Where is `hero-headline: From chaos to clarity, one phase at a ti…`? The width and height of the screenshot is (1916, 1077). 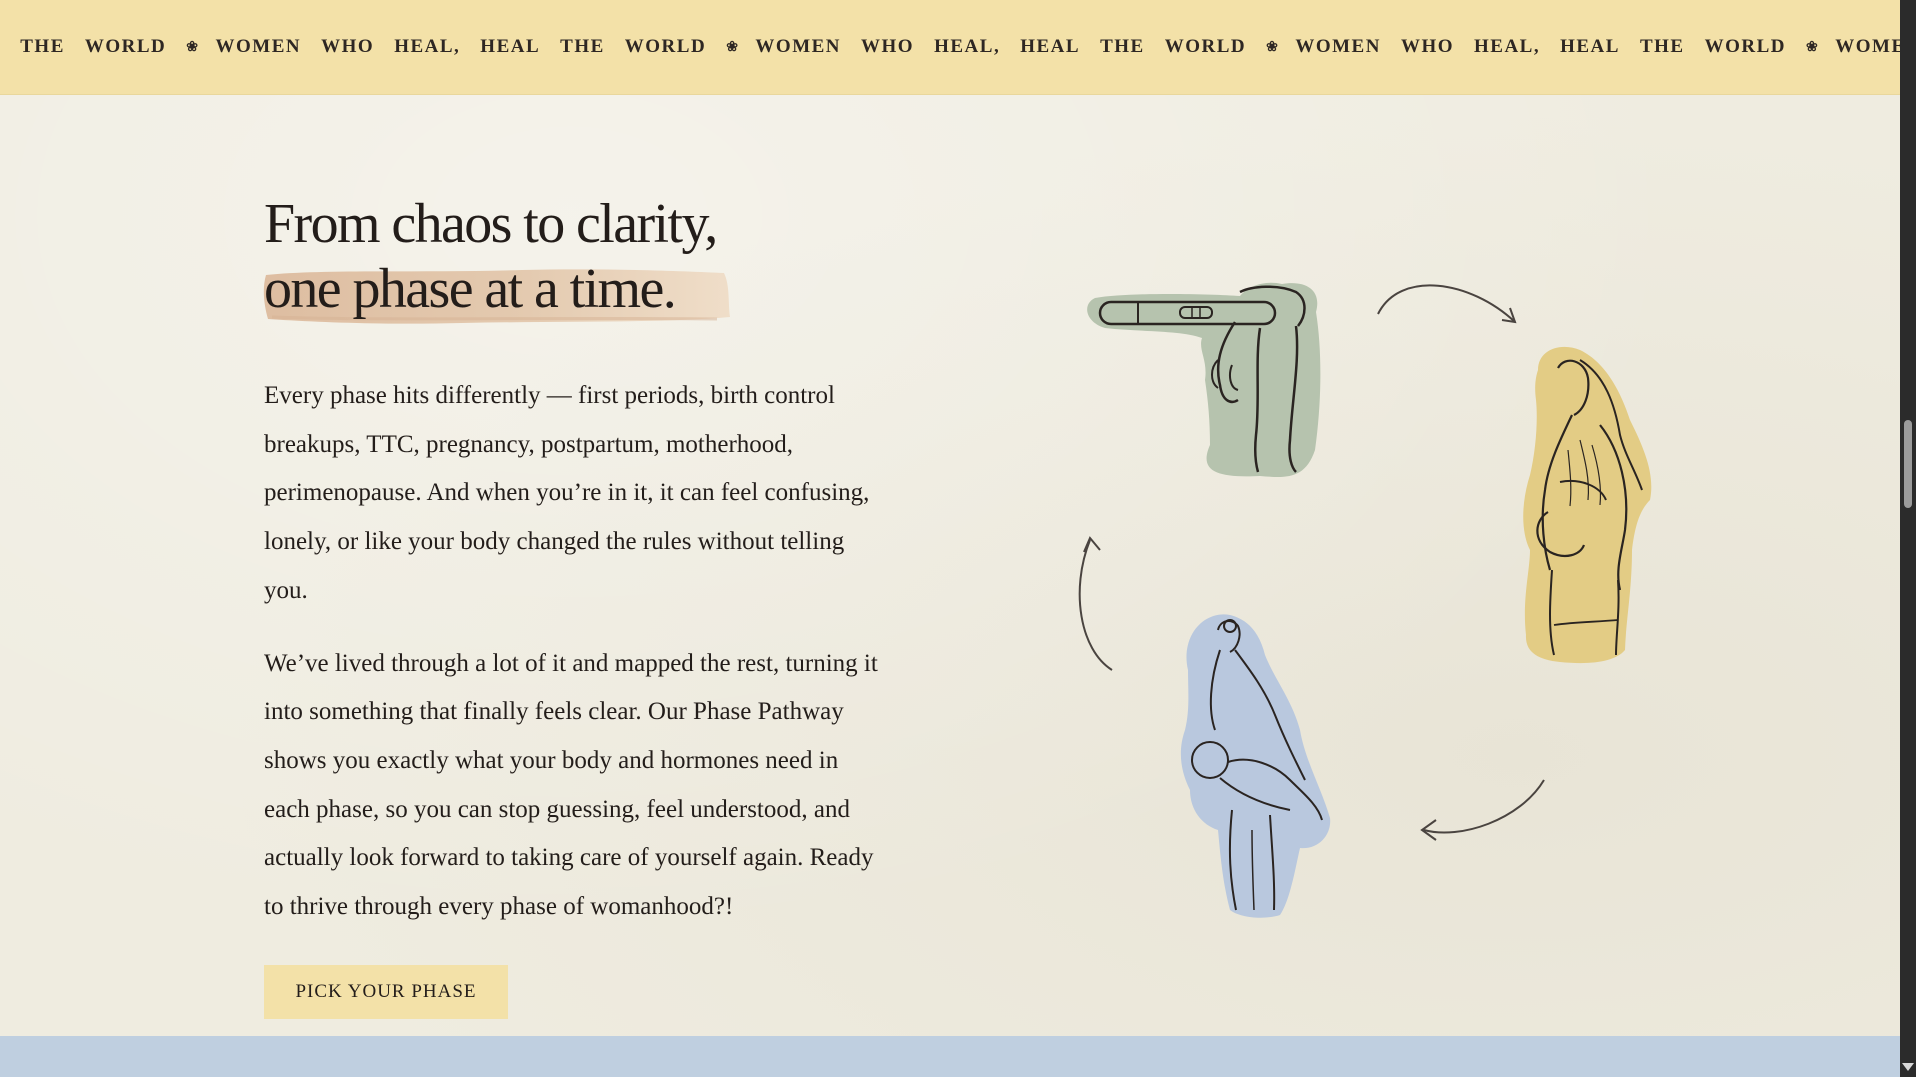 hero-headline: From chaos to clarity, one phase at a ti… is located at coordinates (496, 258).